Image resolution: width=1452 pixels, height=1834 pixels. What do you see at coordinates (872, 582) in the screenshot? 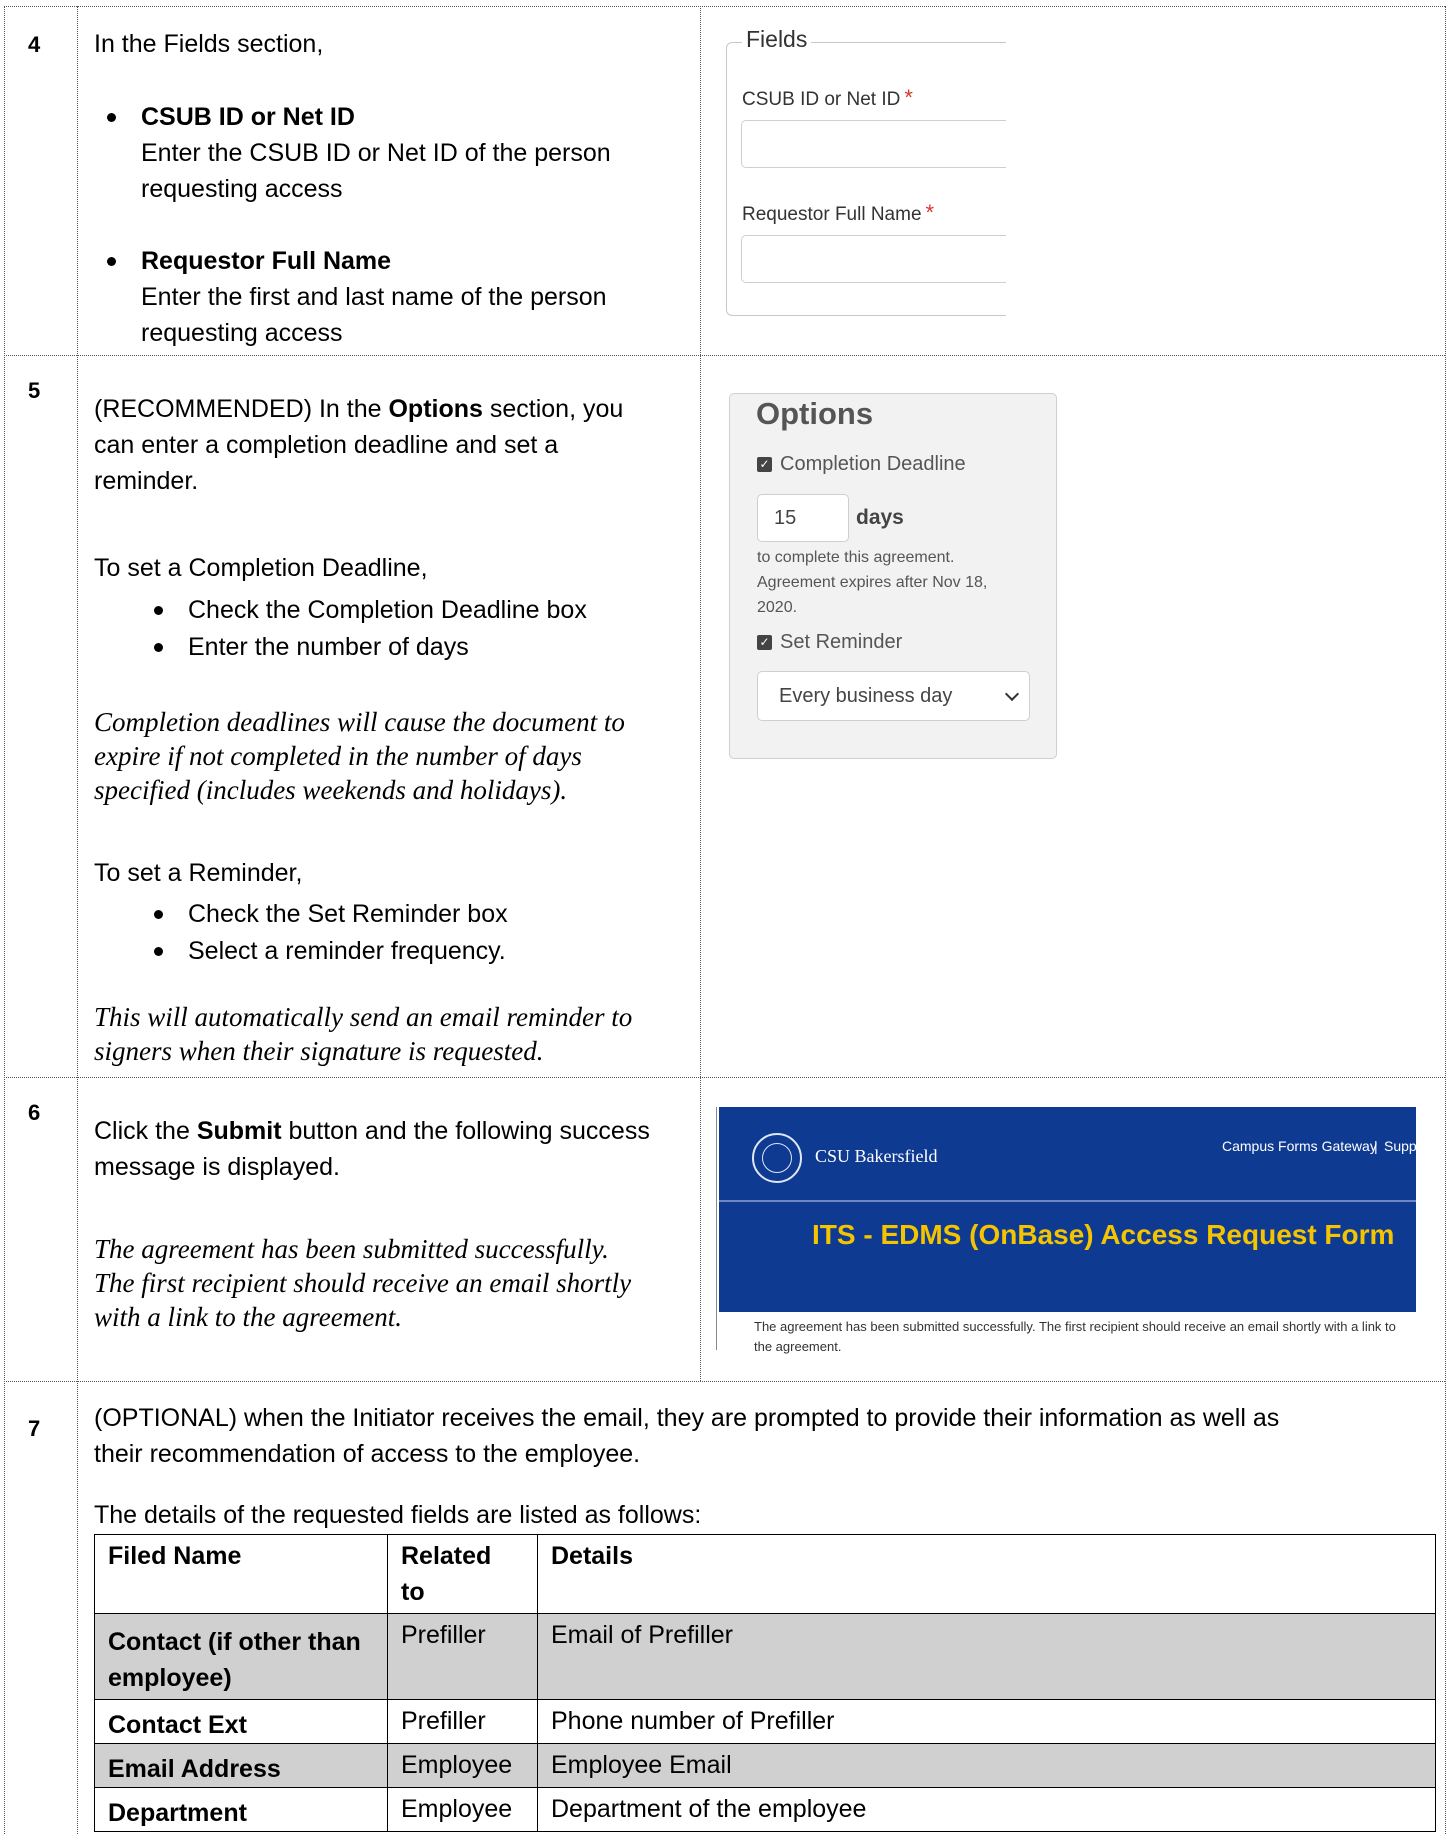
I see `expiry-text: Agreement expires after Nov 18,` at bounding box center [872, 582].